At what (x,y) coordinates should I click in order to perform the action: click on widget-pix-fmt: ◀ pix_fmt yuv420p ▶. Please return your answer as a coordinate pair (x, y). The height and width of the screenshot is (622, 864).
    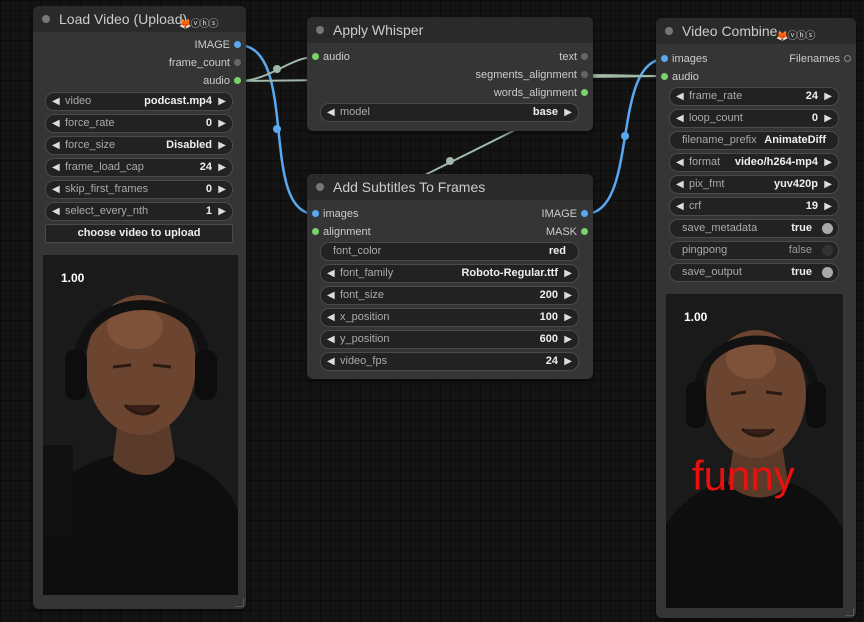
    Looking at the image, I should click on (754, 184).